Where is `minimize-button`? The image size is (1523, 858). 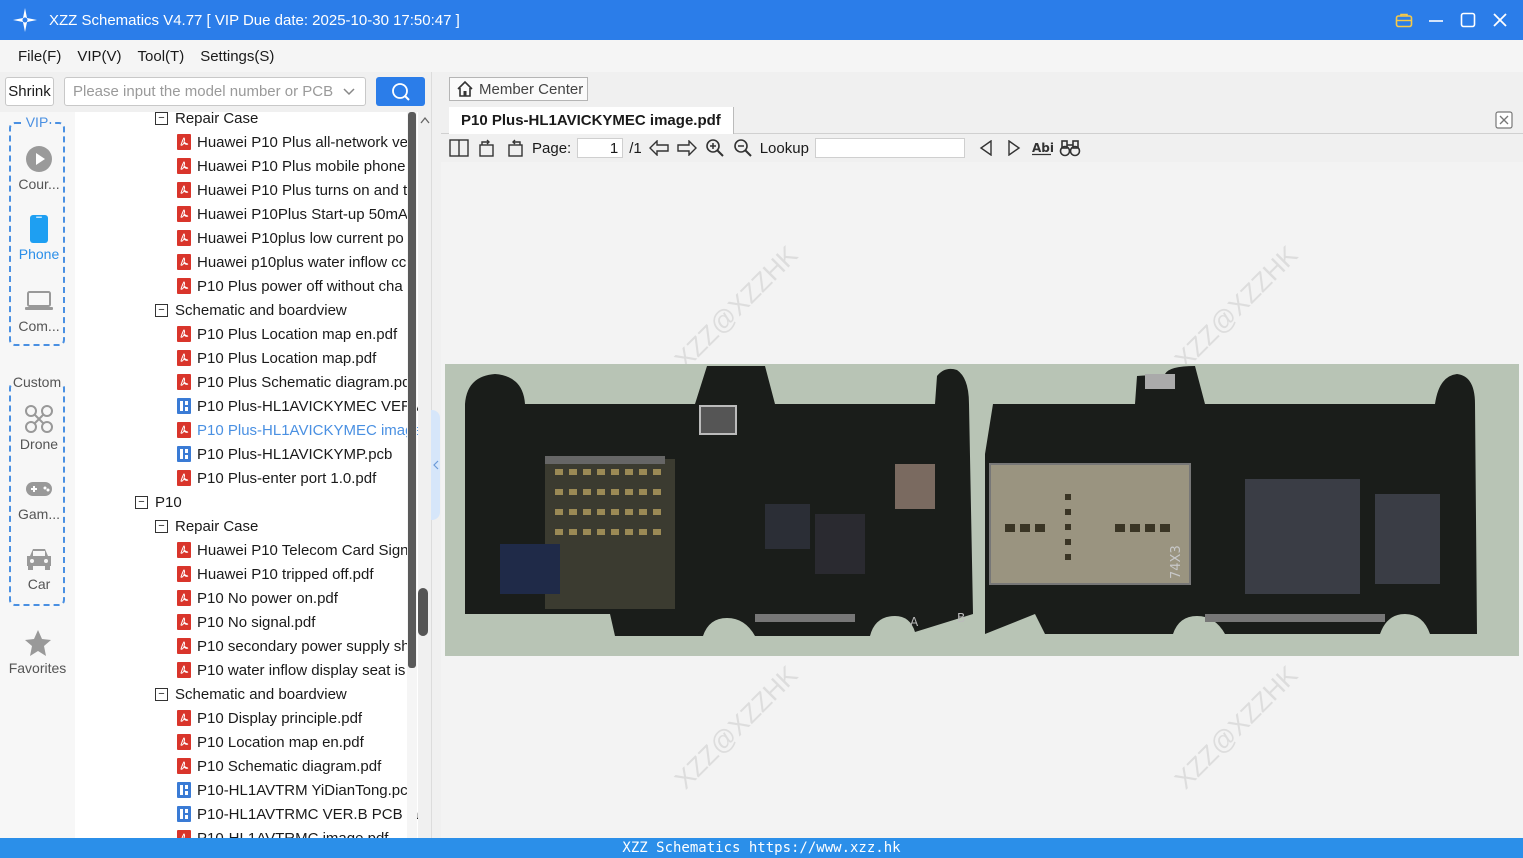 minimize-button is located at coordinates (1436, 20).